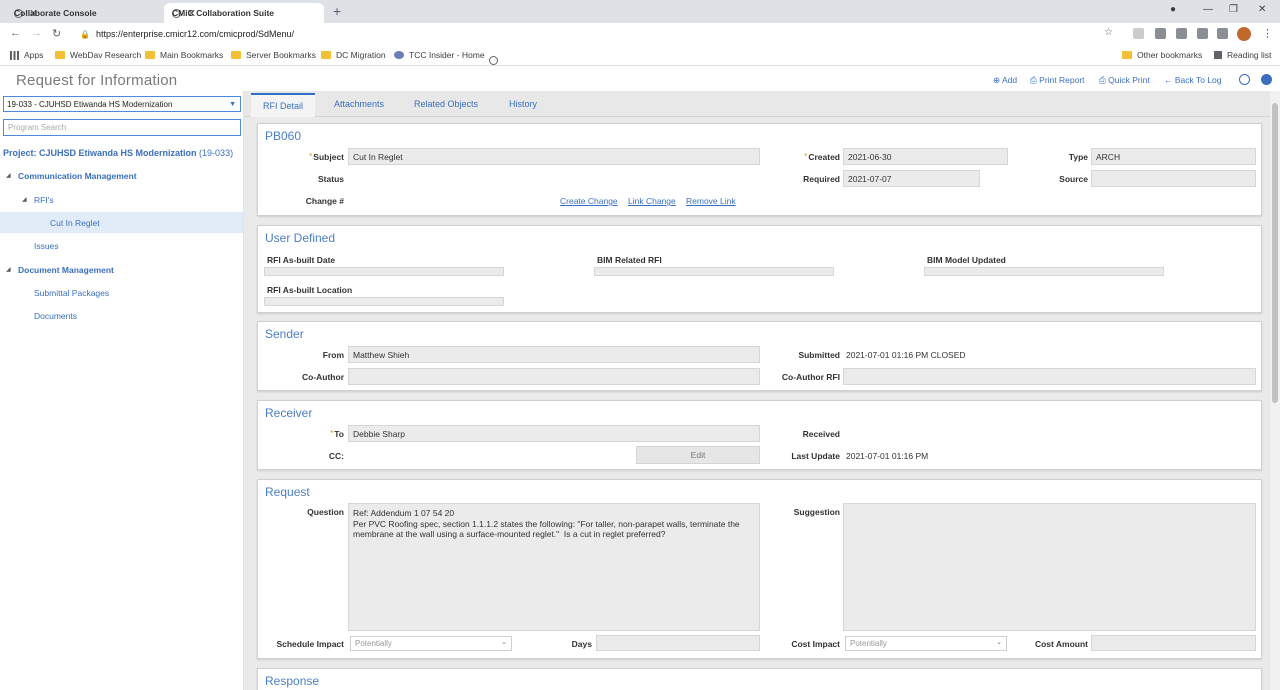  I want to click on section-title: Response, so click(292, 681).